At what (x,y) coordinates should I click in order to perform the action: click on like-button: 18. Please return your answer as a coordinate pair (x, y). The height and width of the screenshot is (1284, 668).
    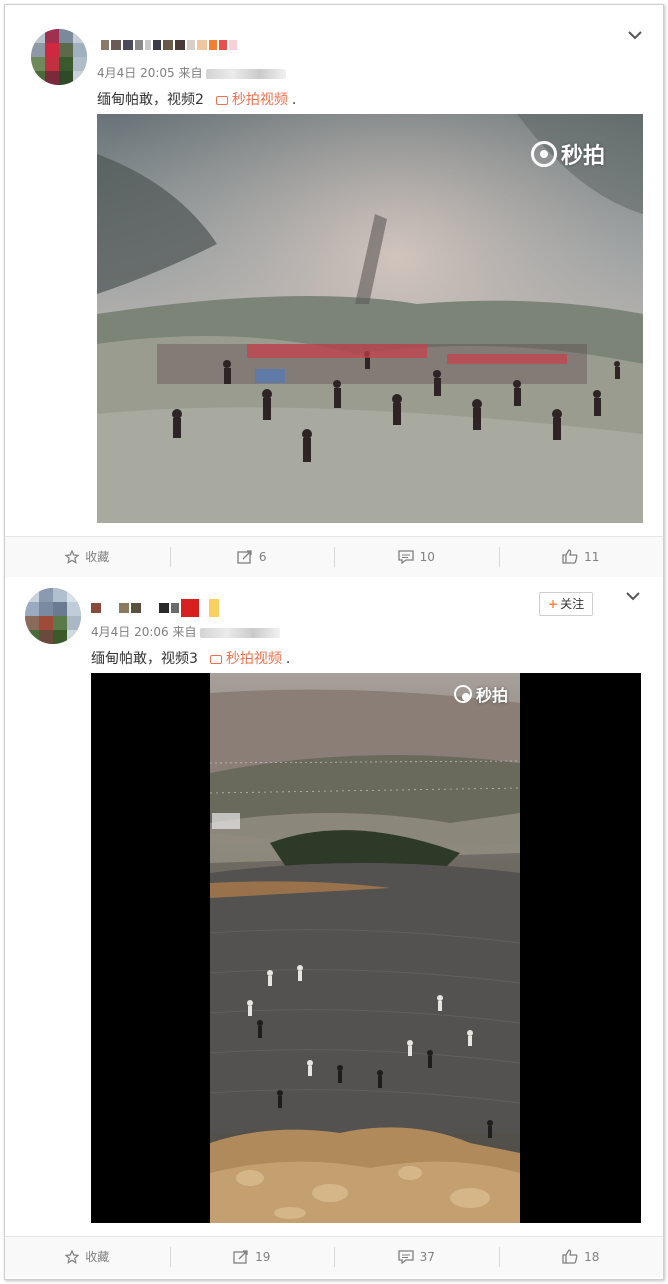
    Looking at the image, I should click on (581, 1257).